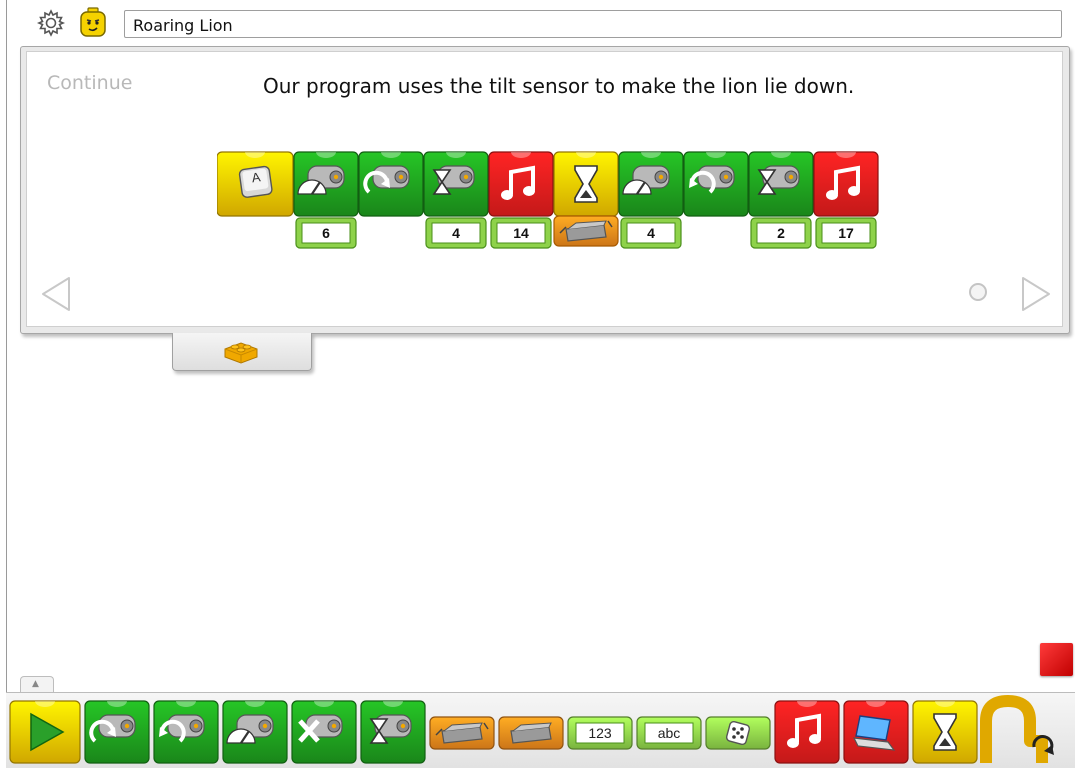  I want to click on palette-motion-sensor-icon, so click(531, 733).